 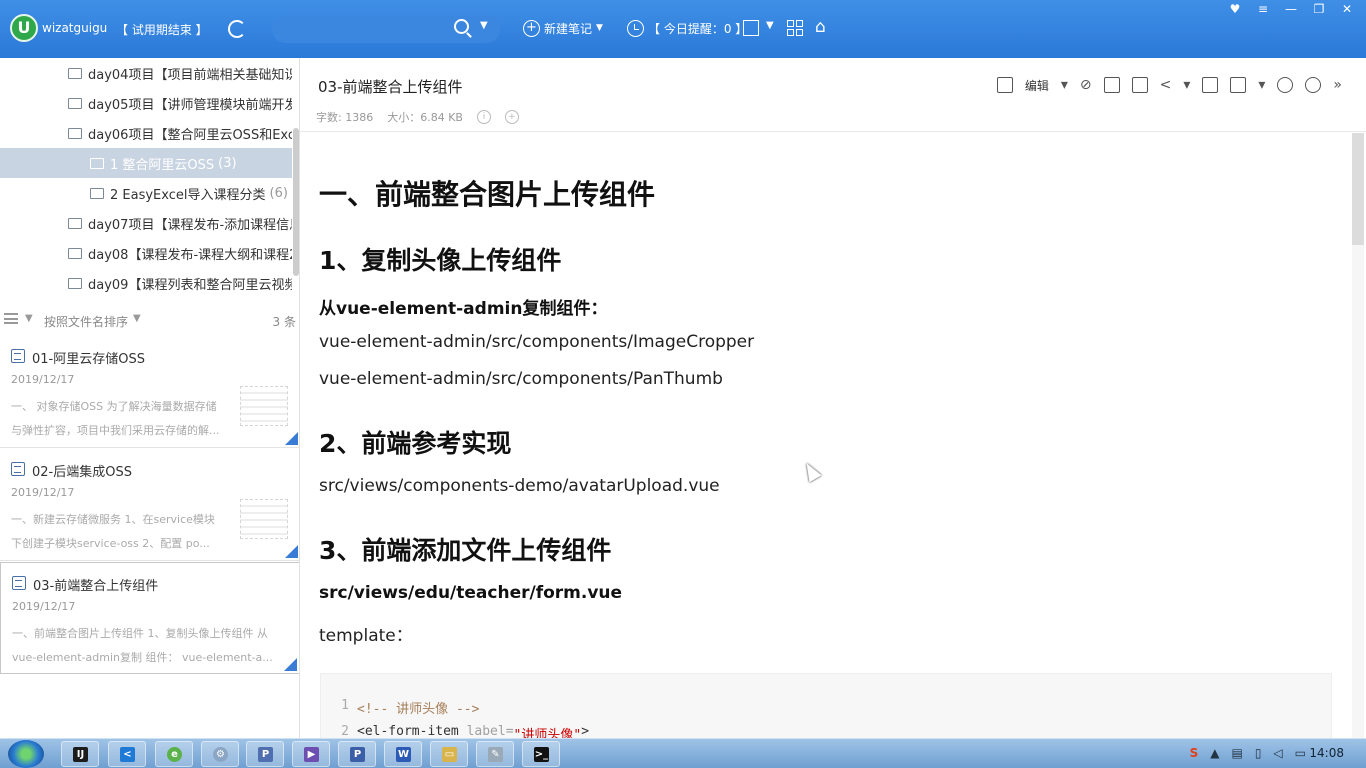 I want to click on tree-item-day08: day08【课程发布-课程大纲和课程2, so click(x=146, y=253).